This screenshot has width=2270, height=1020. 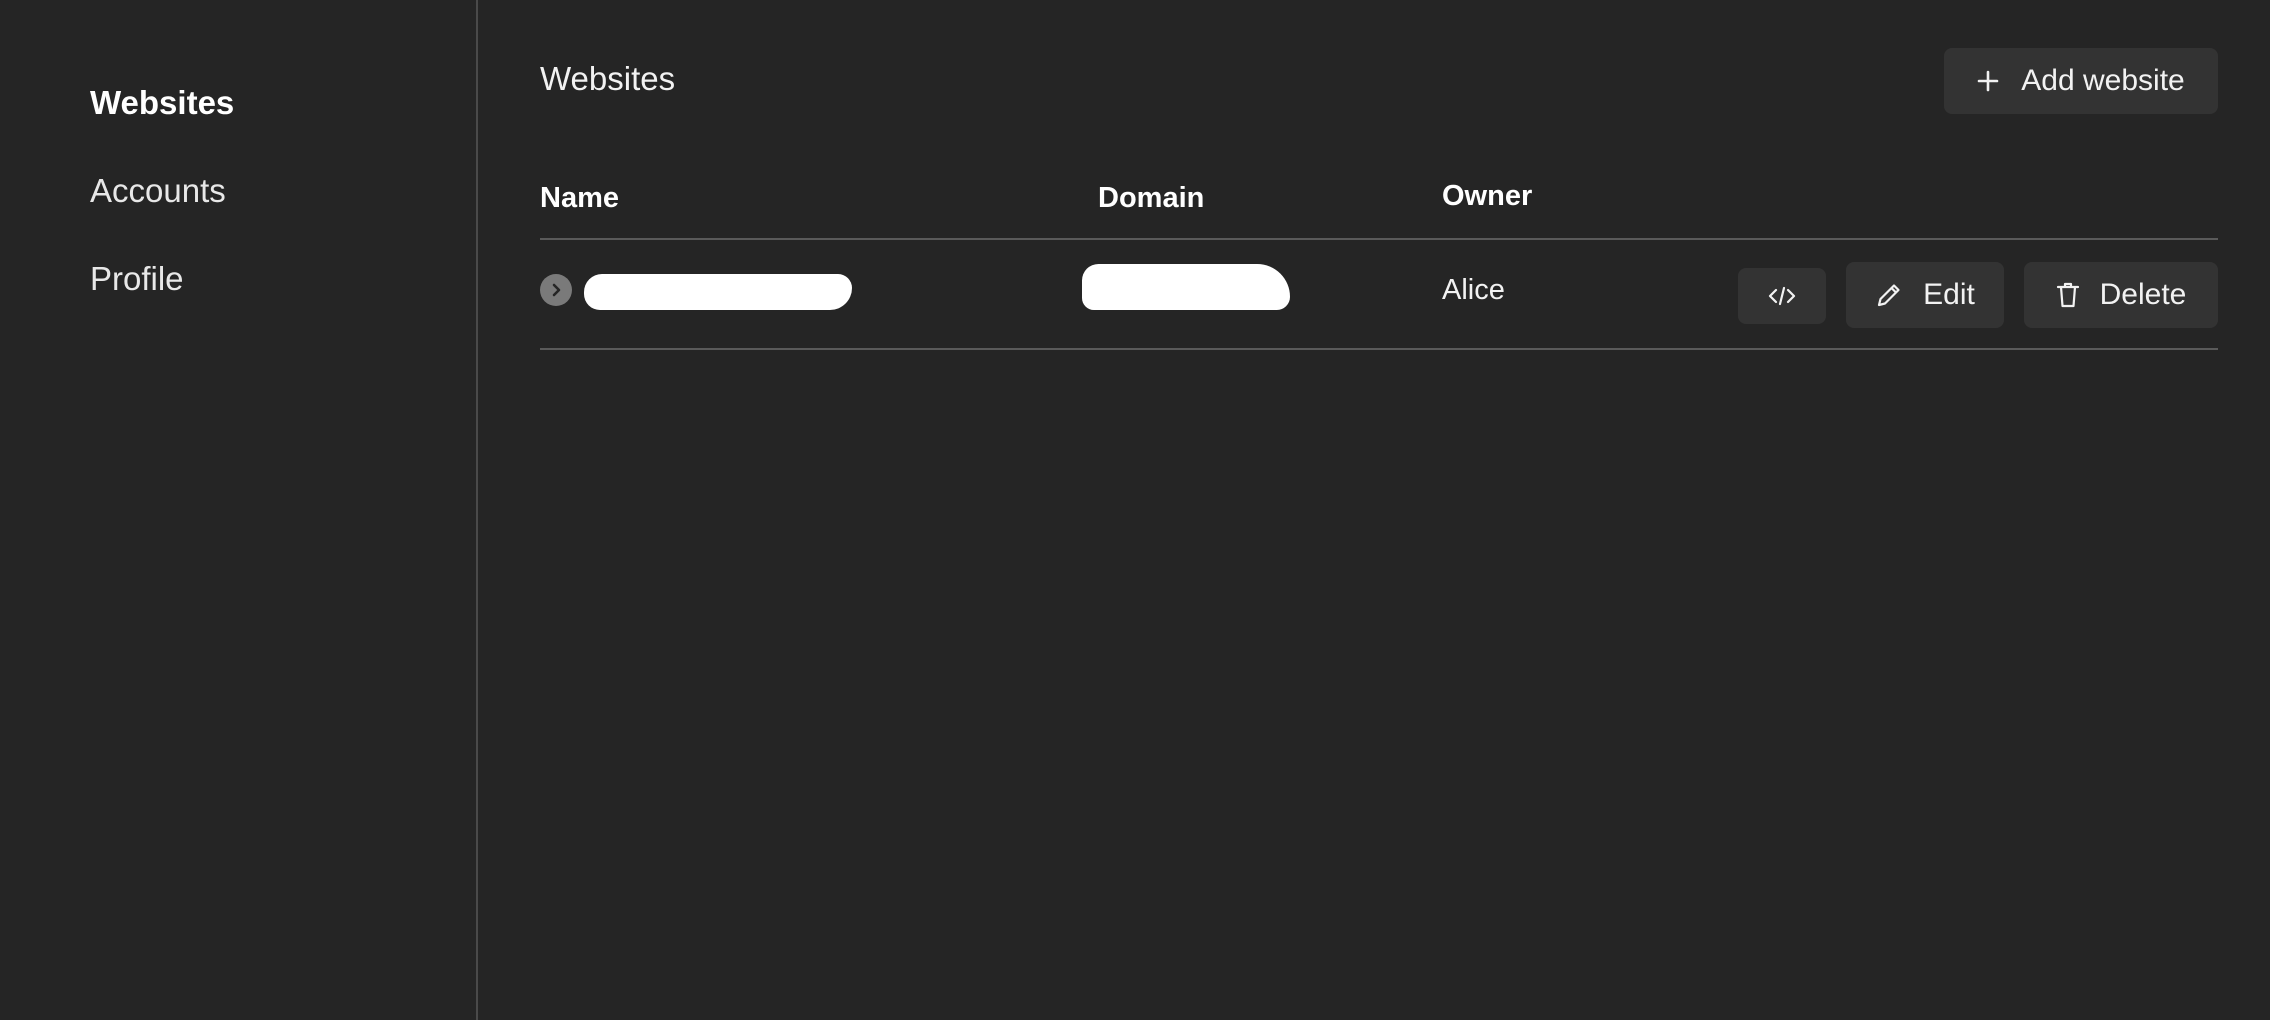 What do you see at coordinates (1151, 198) in the screenshot?
I see `column-header-domain: Domain` at bounding box center [1151, 198].